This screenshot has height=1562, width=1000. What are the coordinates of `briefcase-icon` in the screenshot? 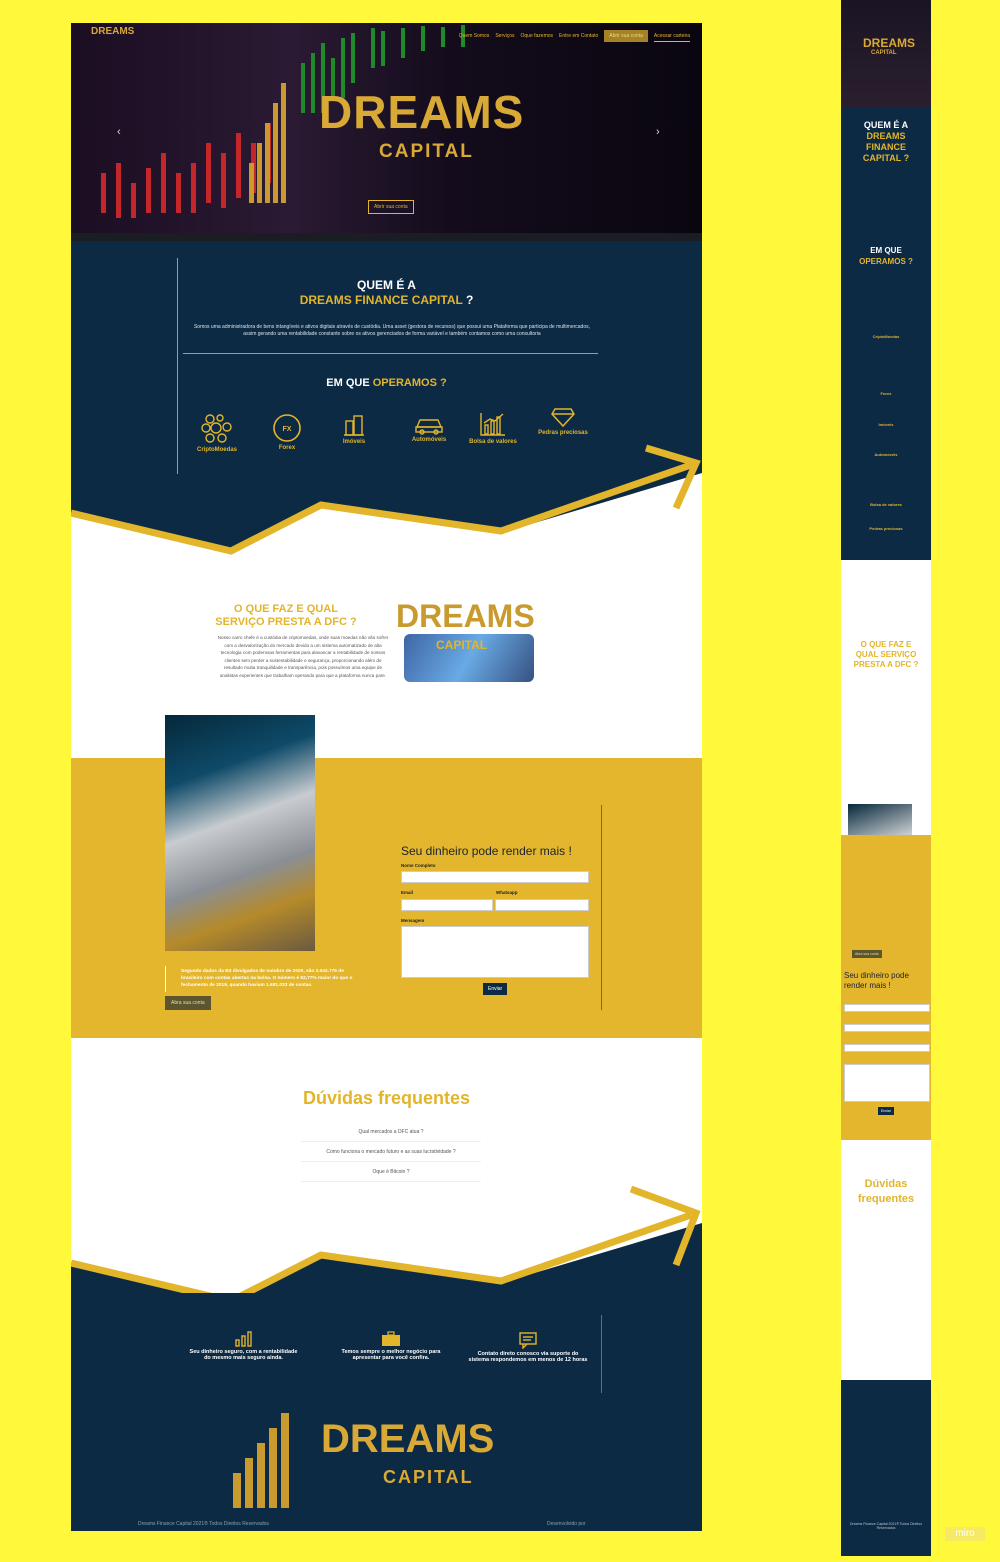 It's located at (391, 1338).